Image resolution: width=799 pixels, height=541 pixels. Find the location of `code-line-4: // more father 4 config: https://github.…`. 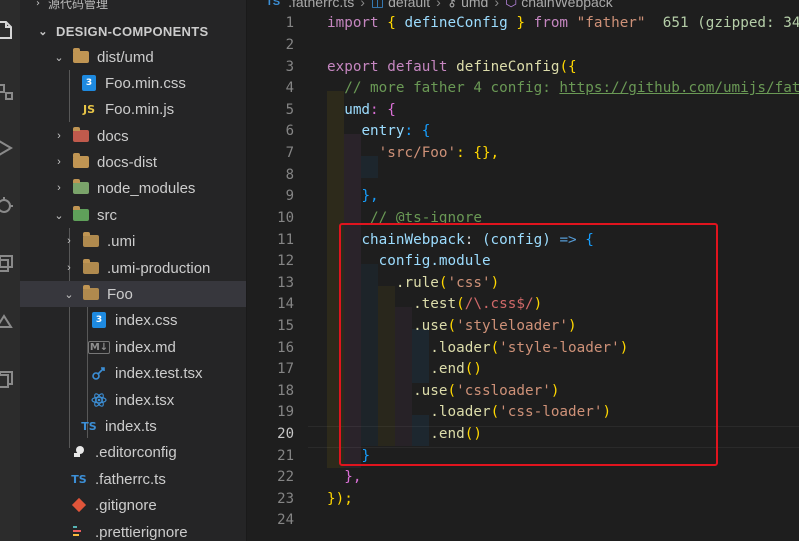

code-line-4: // more father 4 config: https://github.… is located at coordinates (563, 88).